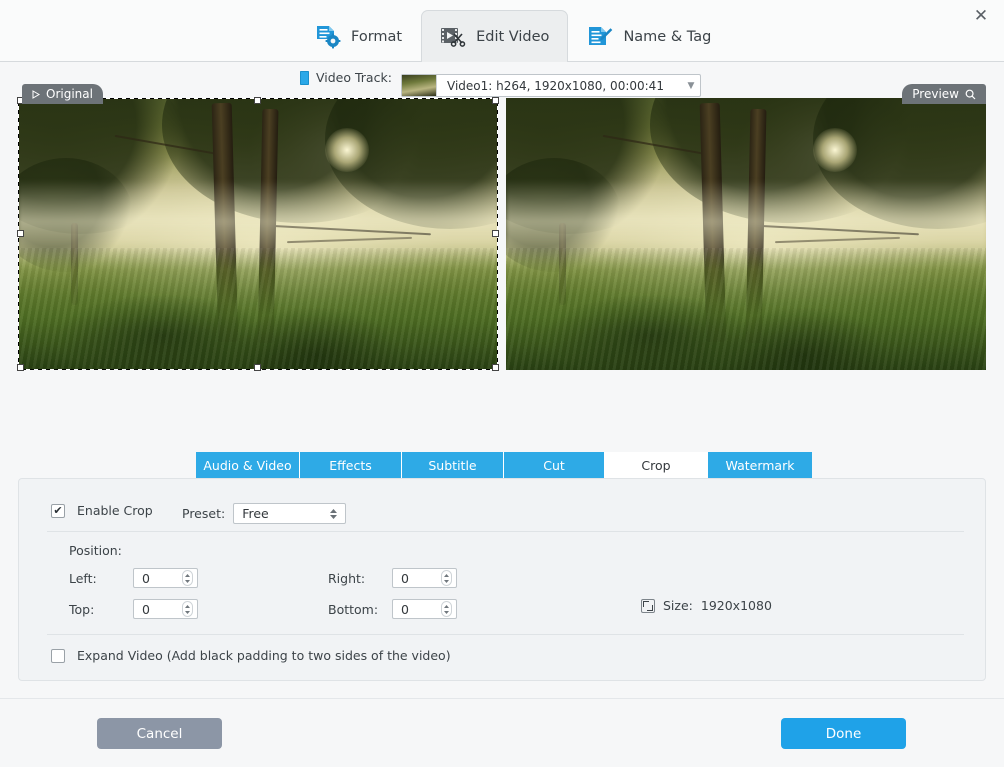  I want to click on crop-left-field: Left: 0, so click(133, 578).